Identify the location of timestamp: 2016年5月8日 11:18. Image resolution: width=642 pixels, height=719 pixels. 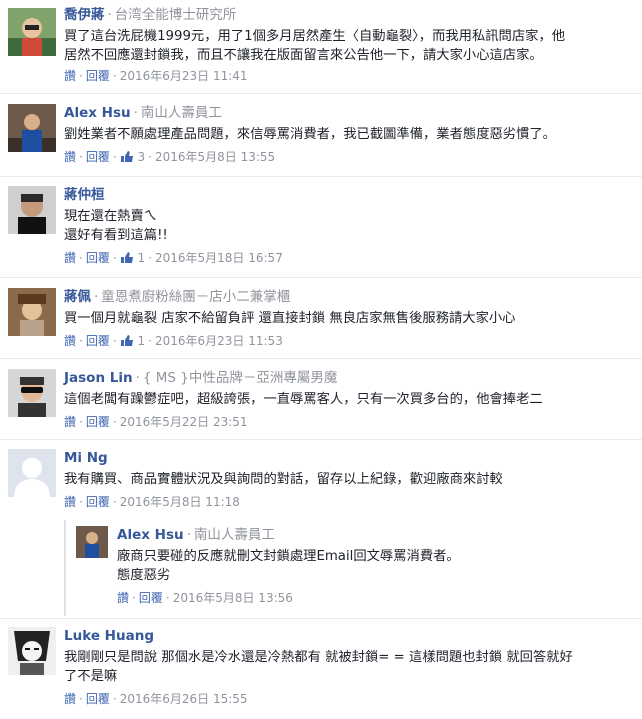
(180, 502).